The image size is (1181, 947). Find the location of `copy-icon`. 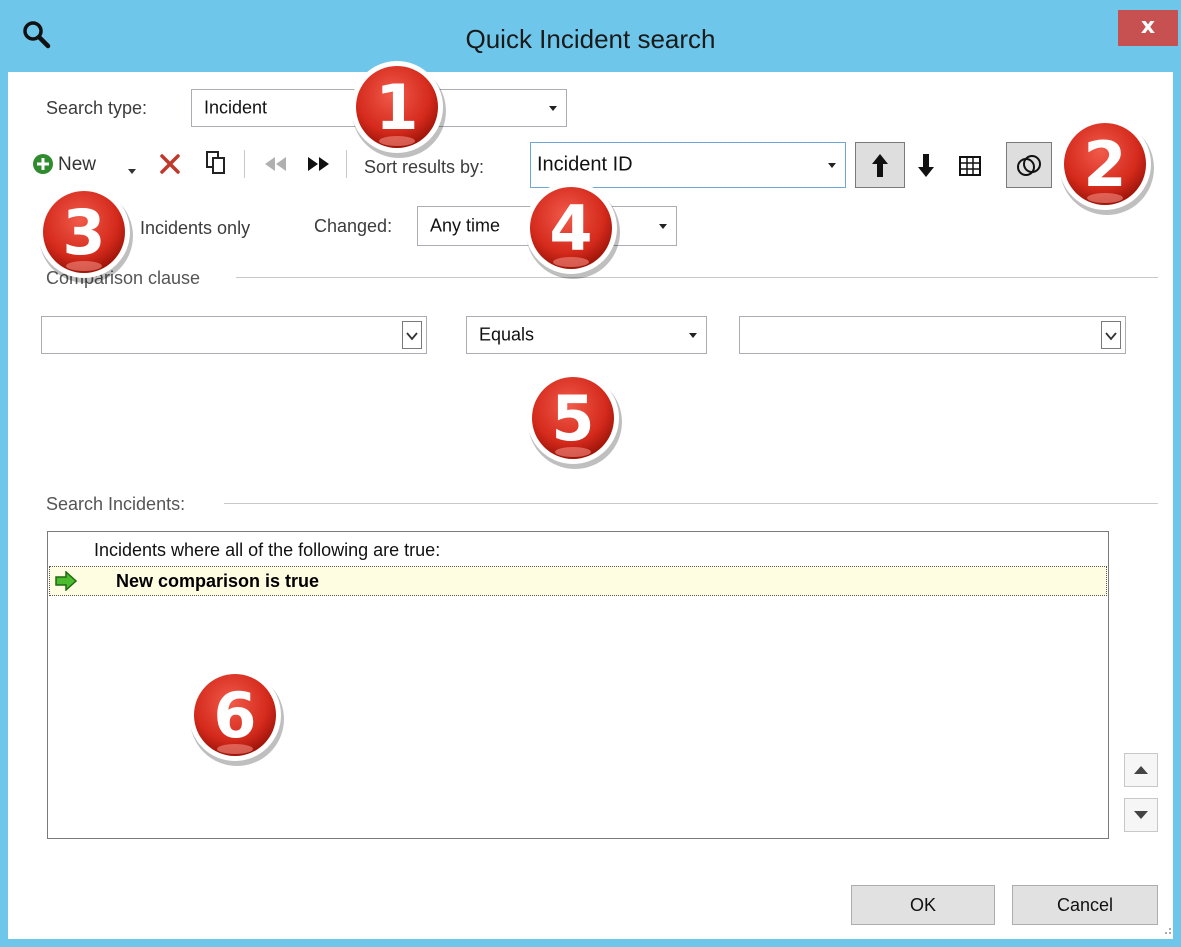

copy-icon is located at coordinates (216, 165).